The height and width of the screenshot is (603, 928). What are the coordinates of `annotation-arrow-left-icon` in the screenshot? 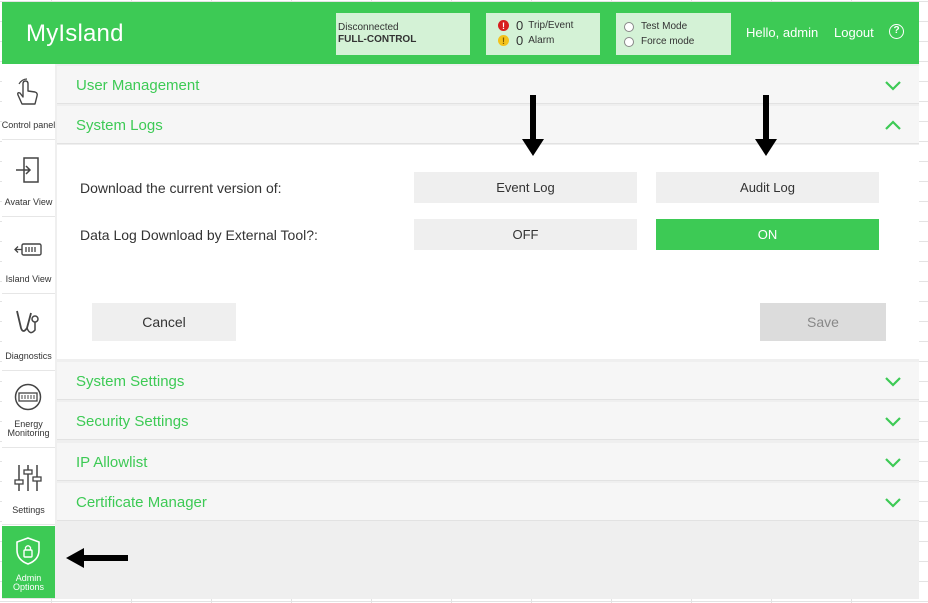 It's located at (97, 558).